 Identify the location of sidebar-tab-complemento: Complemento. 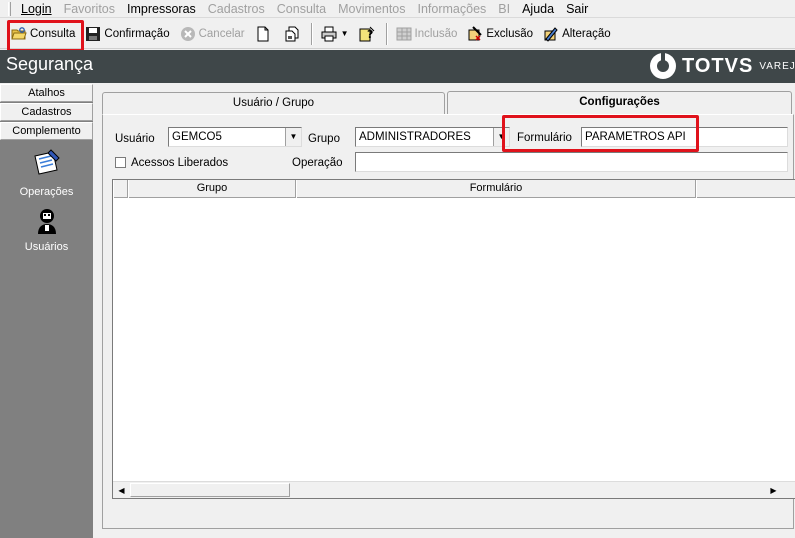
(46, 131).